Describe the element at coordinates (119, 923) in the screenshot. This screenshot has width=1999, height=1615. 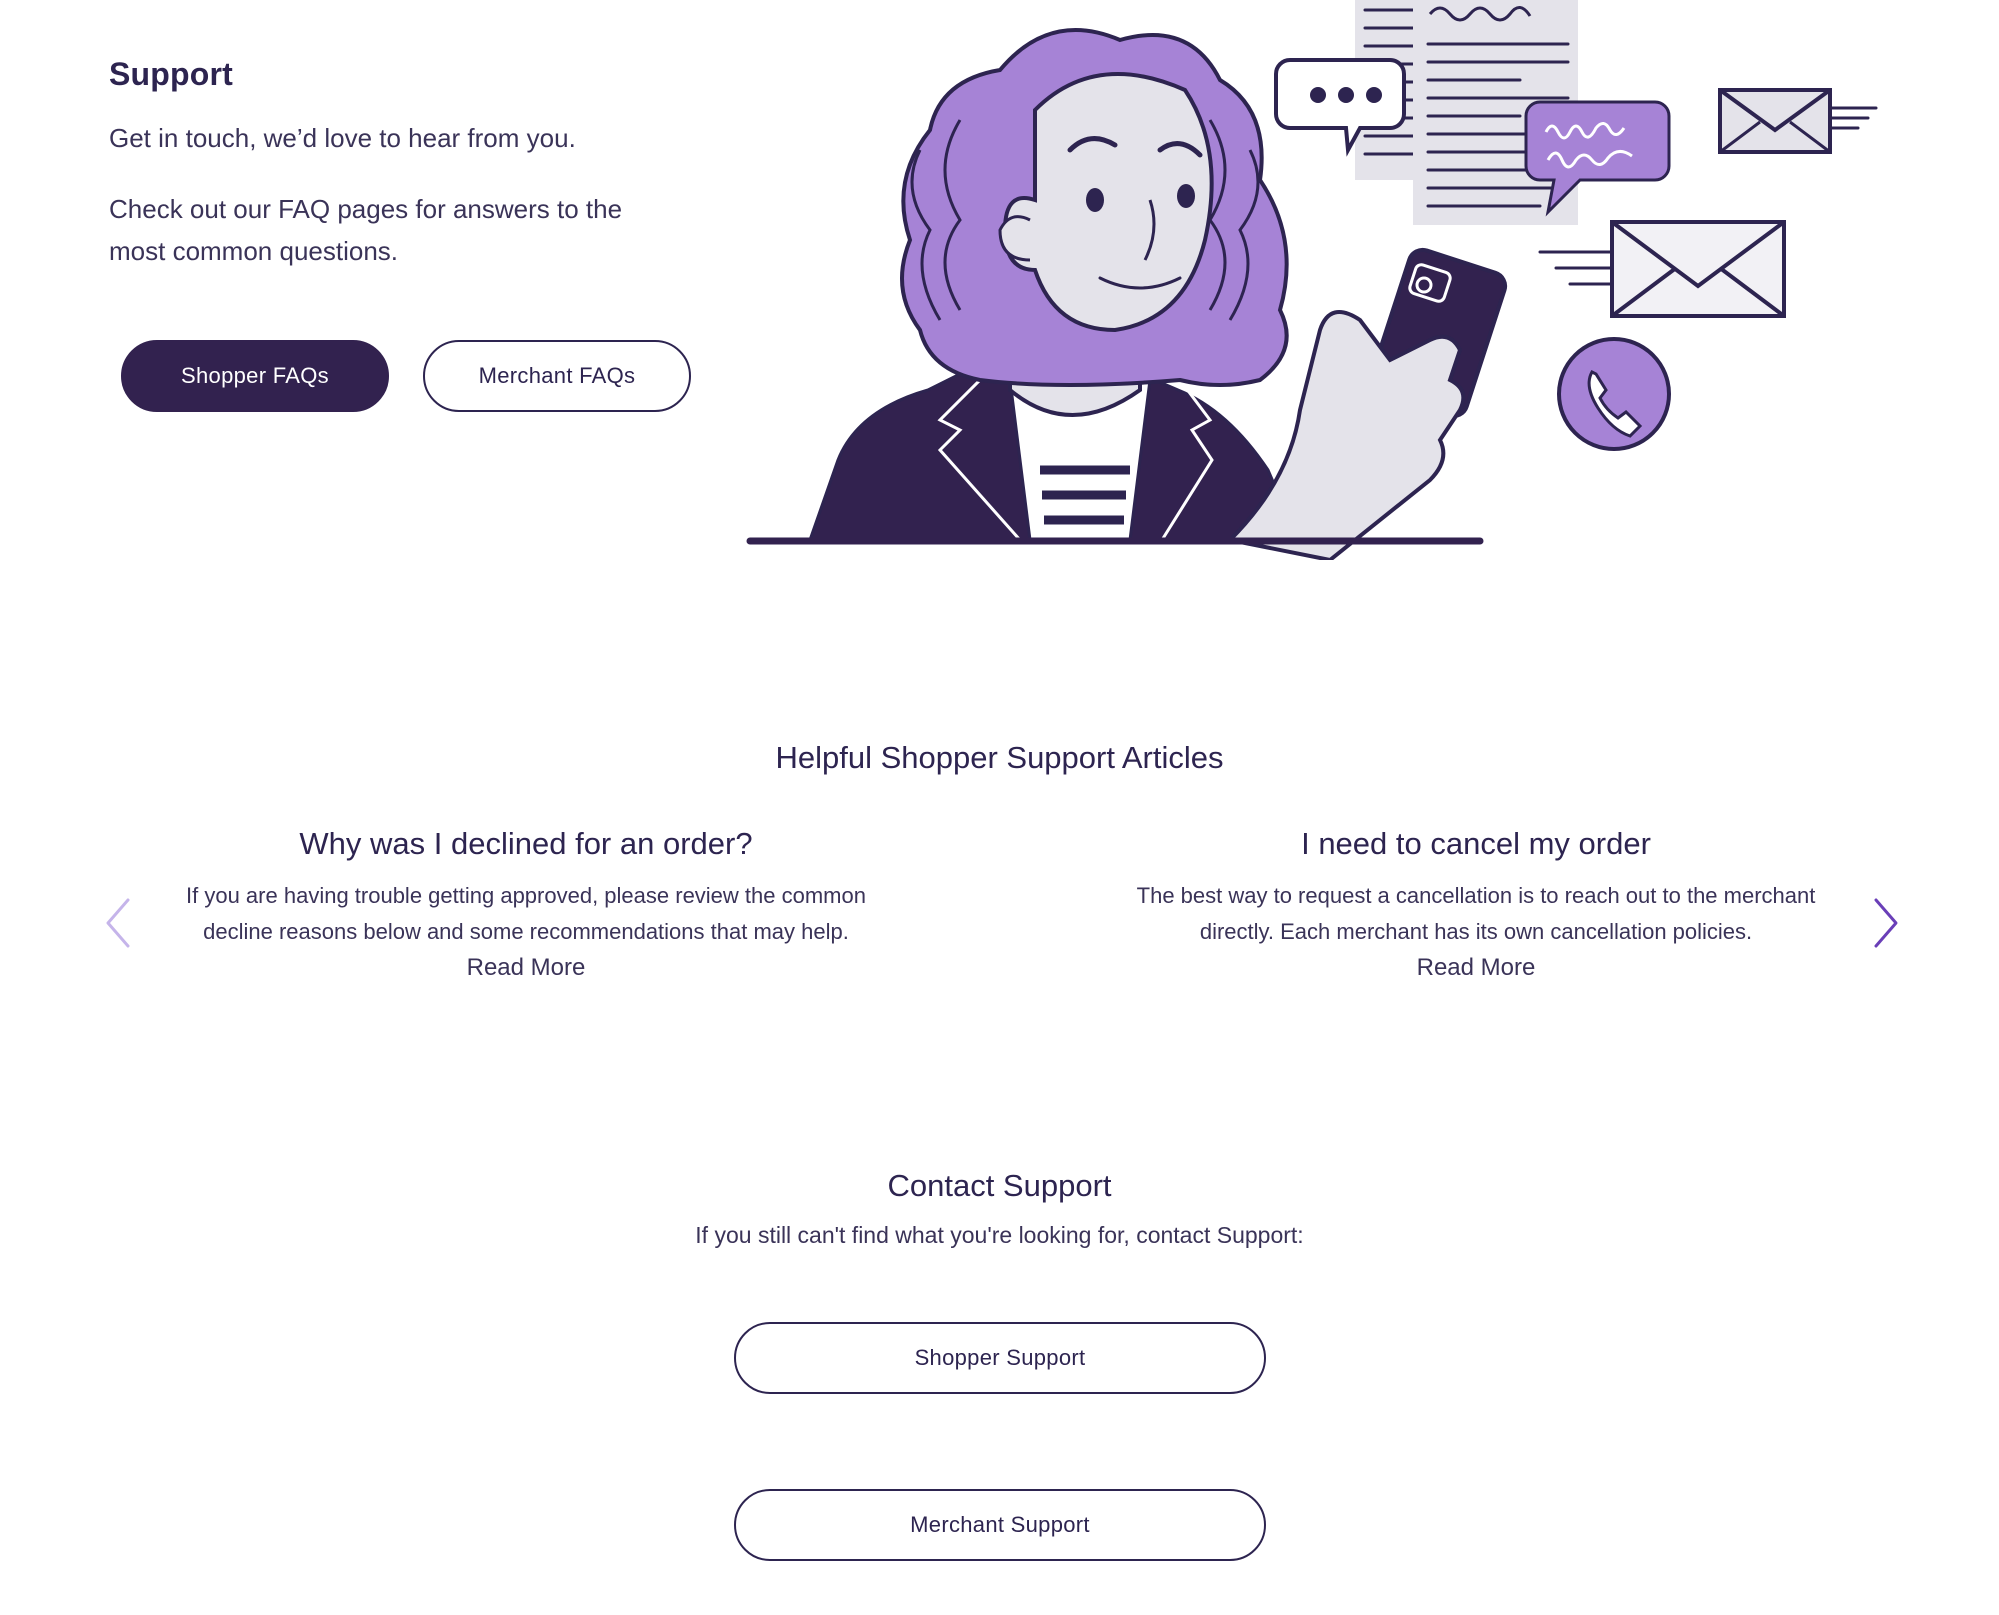
I see `chevron-left-icon` at that location.